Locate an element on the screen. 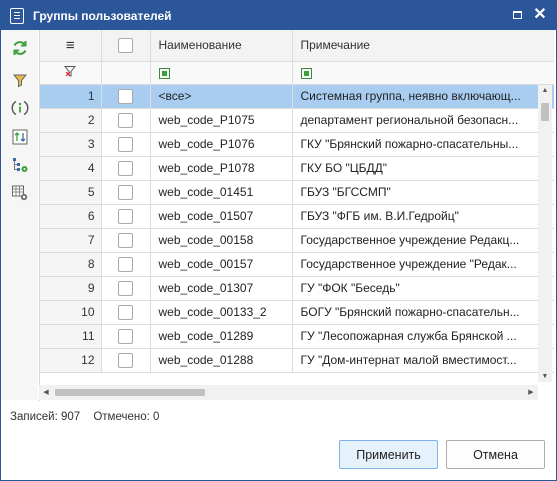  row-name: web_code_01289 is located at coordinates (221, 336).